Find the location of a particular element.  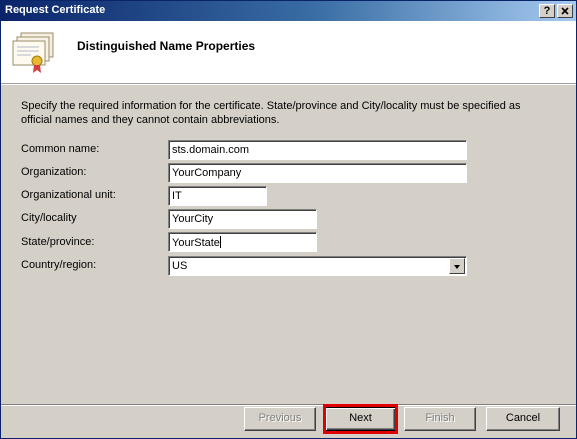

close-icon is located at coordinates (565, 11).